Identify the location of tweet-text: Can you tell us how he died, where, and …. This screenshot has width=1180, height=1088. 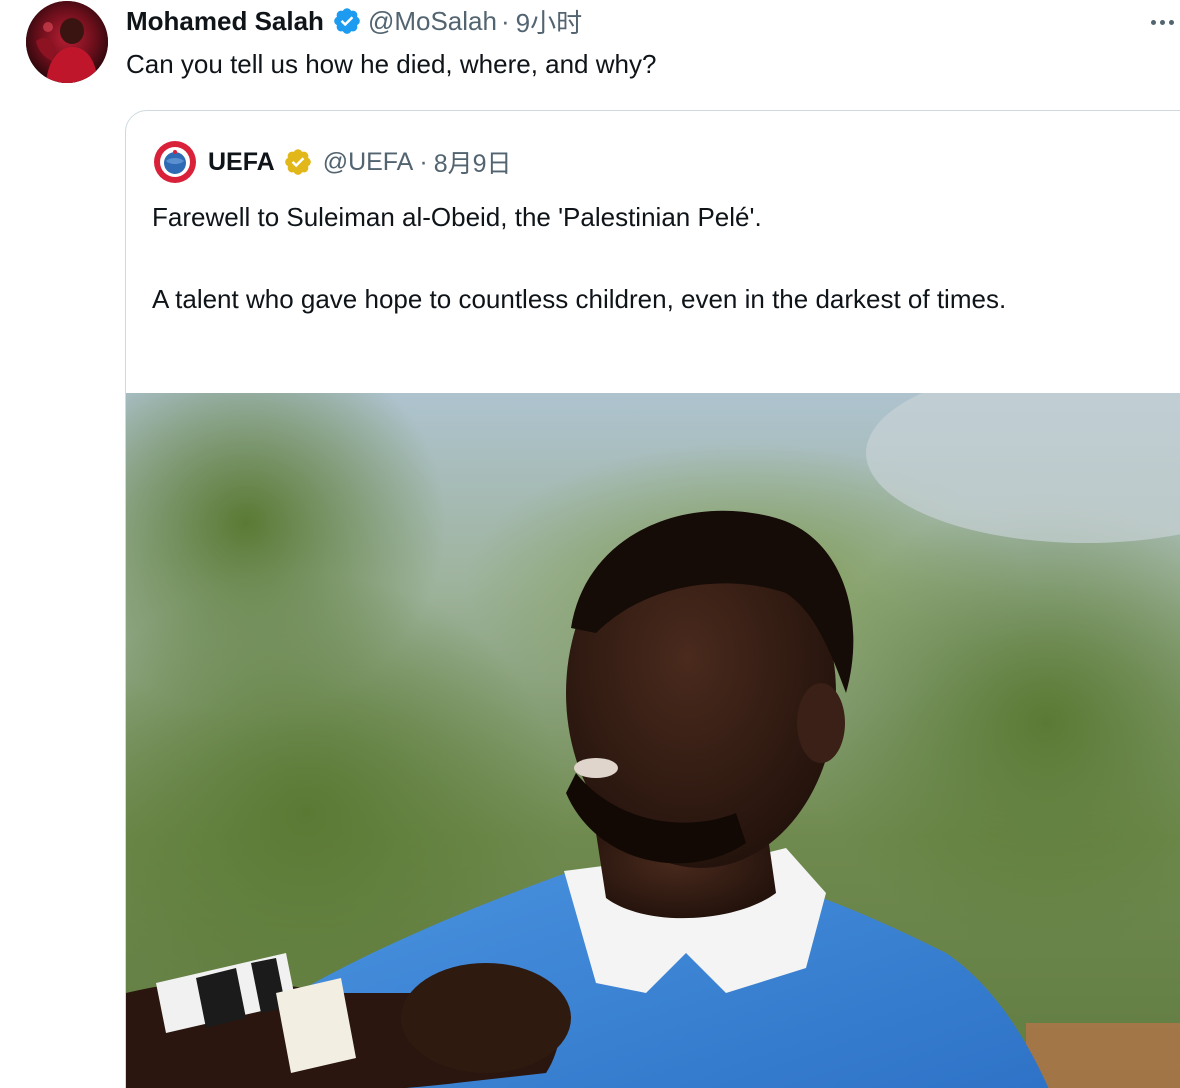
(391, 64).